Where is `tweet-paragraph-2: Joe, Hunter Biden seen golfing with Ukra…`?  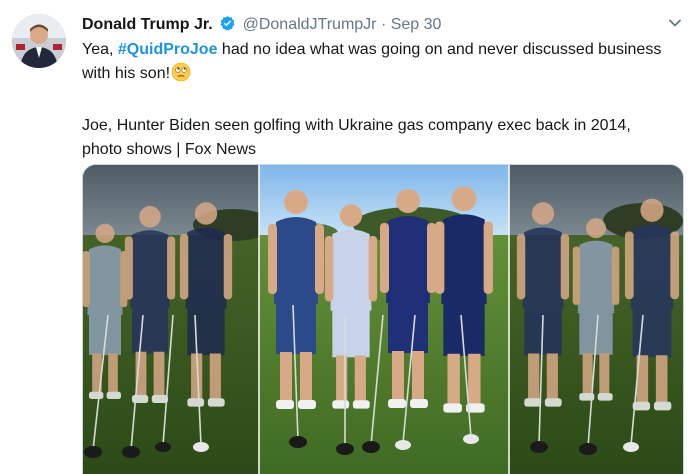
tweet-paragraph-2: Joe, Hunter Biden seen golfing with Ukra… is located at coordinates (356, 137).